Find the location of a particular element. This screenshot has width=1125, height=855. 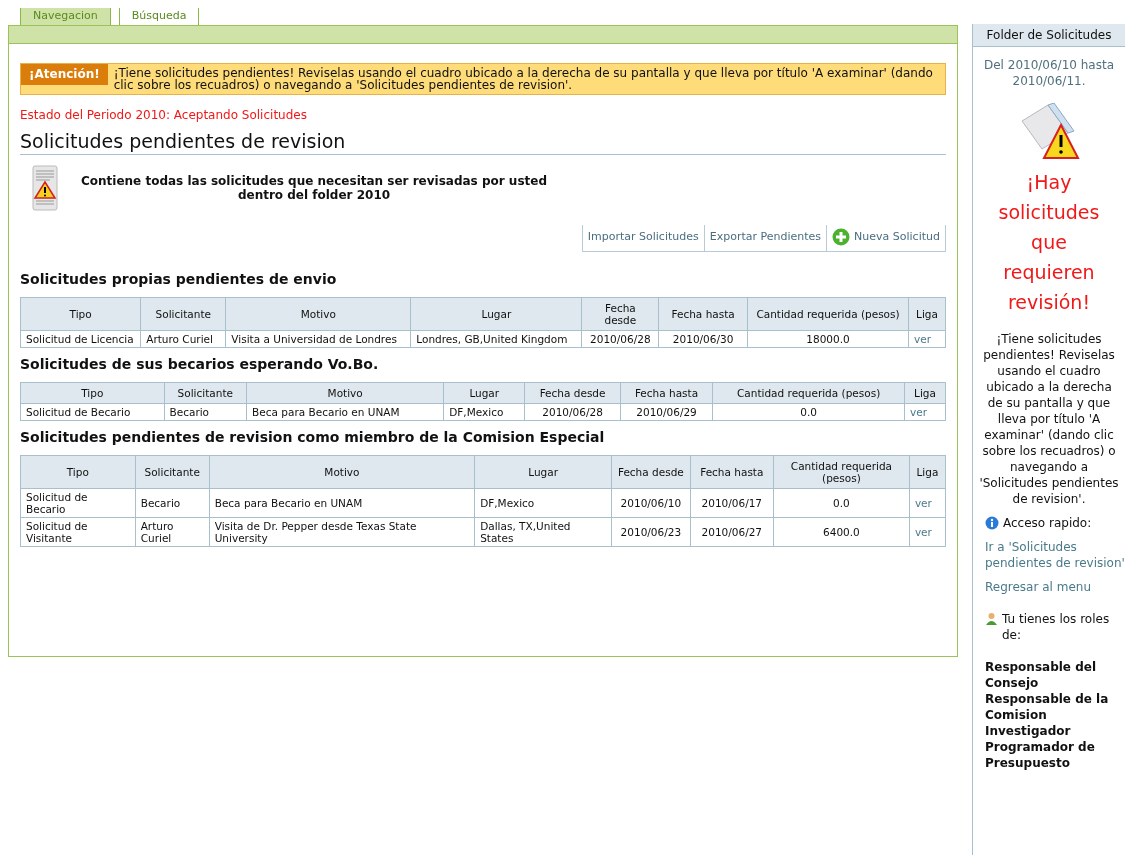

table-cell: 2010/06/10 is located at coordinates (651, 503).